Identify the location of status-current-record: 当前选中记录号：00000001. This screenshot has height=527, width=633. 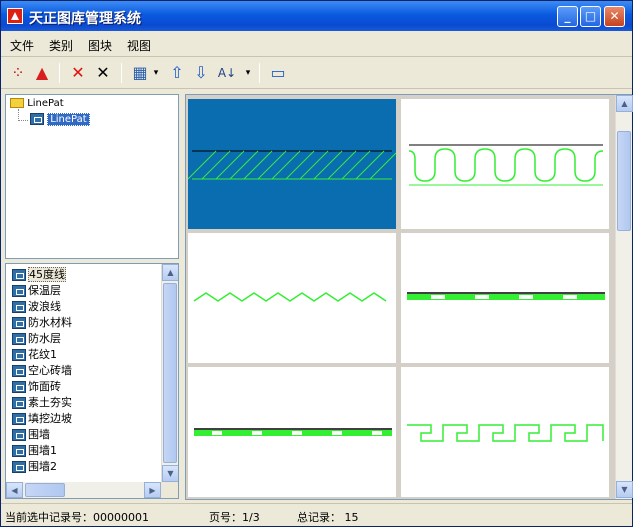
(77, 517).